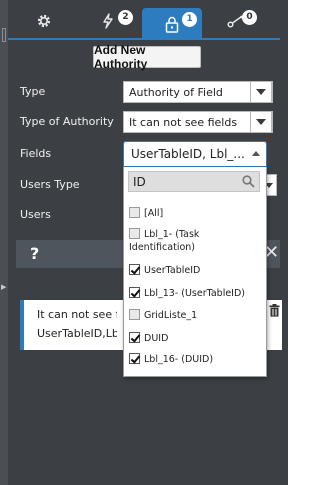 The image size is (320, 485). I want to click on field-option-usertableid: UserTableID, so click(196, 270).